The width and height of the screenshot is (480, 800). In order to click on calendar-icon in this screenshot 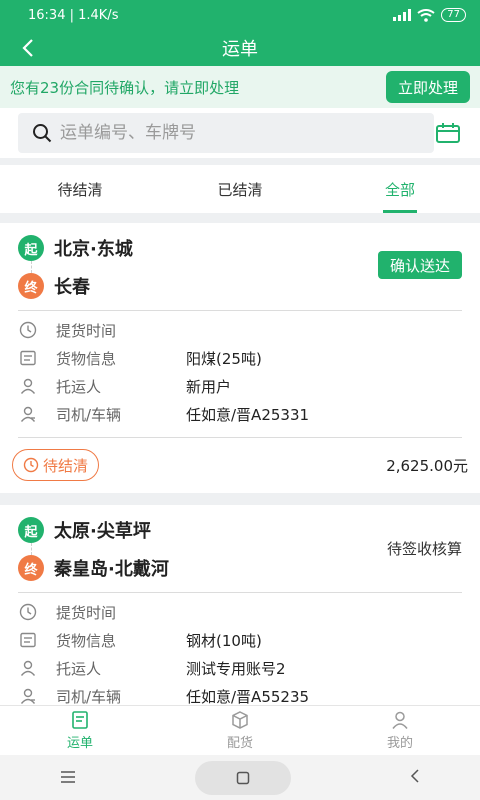, I will do `click(448, 133)`.